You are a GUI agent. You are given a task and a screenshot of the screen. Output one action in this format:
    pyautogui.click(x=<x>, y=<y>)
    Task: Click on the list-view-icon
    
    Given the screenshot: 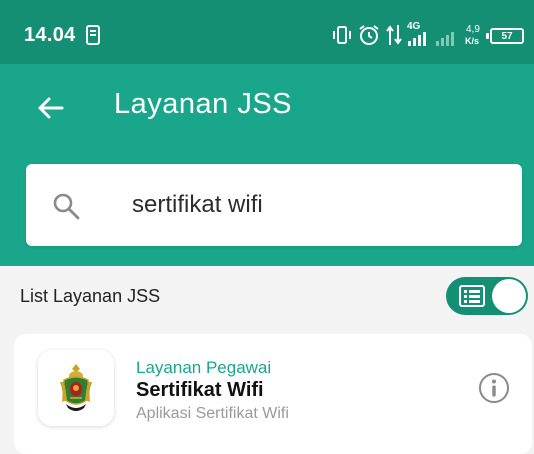 What is the action you would take?
    pyautogui.click(x=472, y=296)
    